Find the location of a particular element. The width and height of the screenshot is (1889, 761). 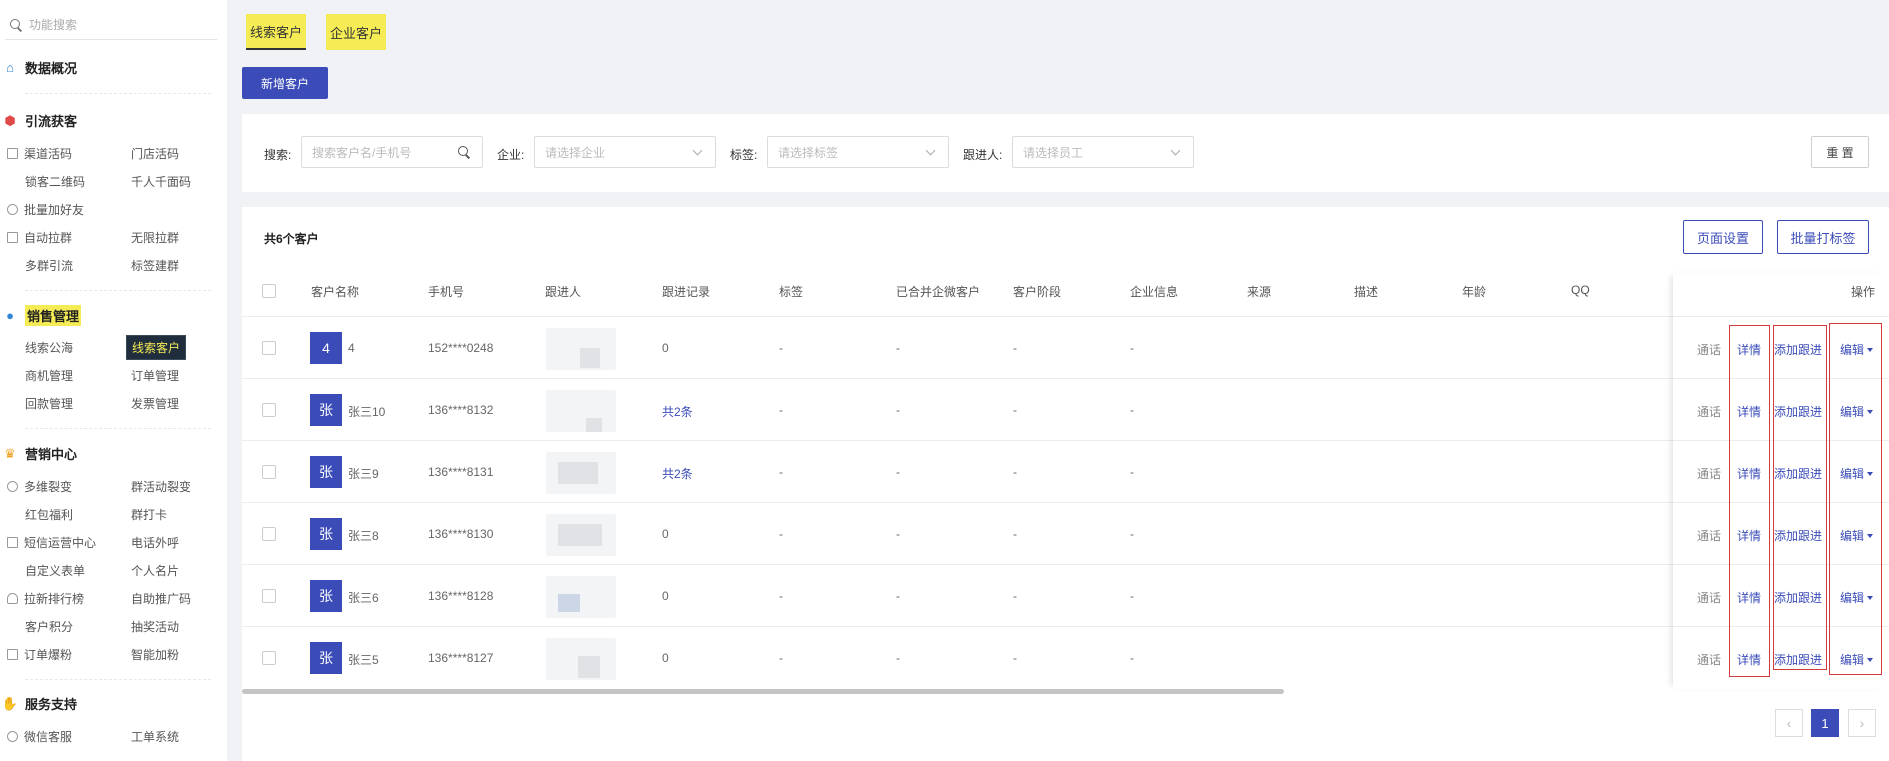

horizontal-scrollbar is located at coordinates (763, 691).